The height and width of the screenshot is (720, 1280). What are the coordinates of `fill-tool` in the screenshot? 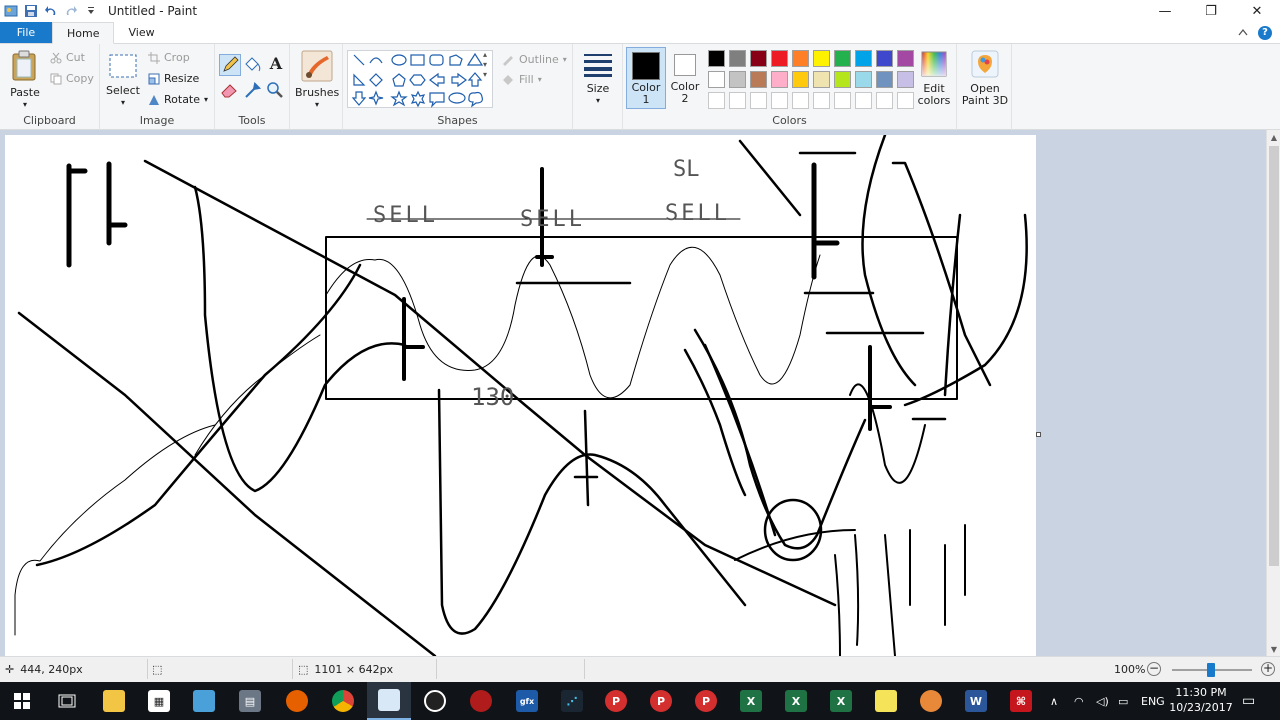 It's located at (253, 65).